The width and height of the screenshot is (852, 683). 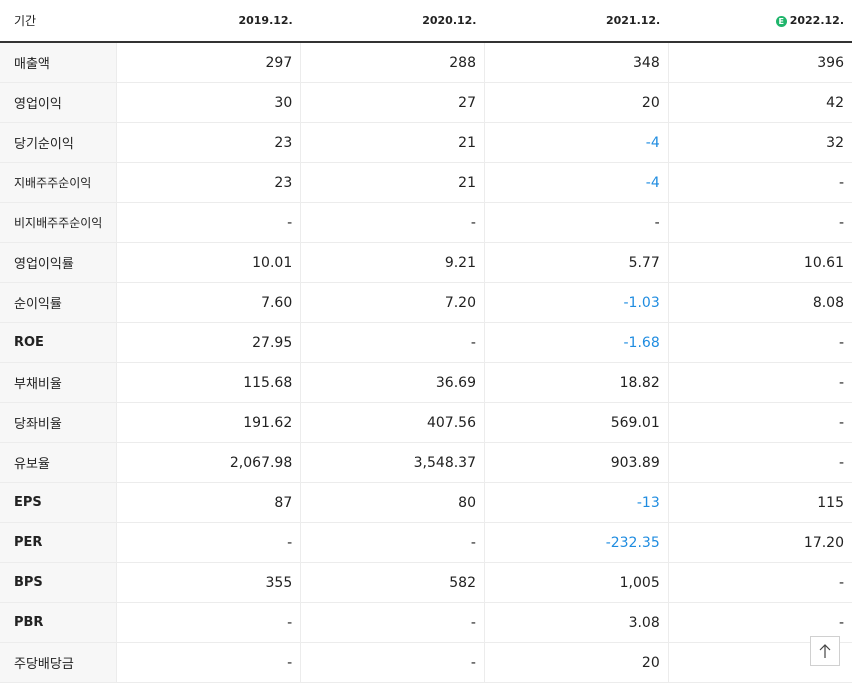 I want to click on table-cell: -232.35, so click(x=576, y=542).